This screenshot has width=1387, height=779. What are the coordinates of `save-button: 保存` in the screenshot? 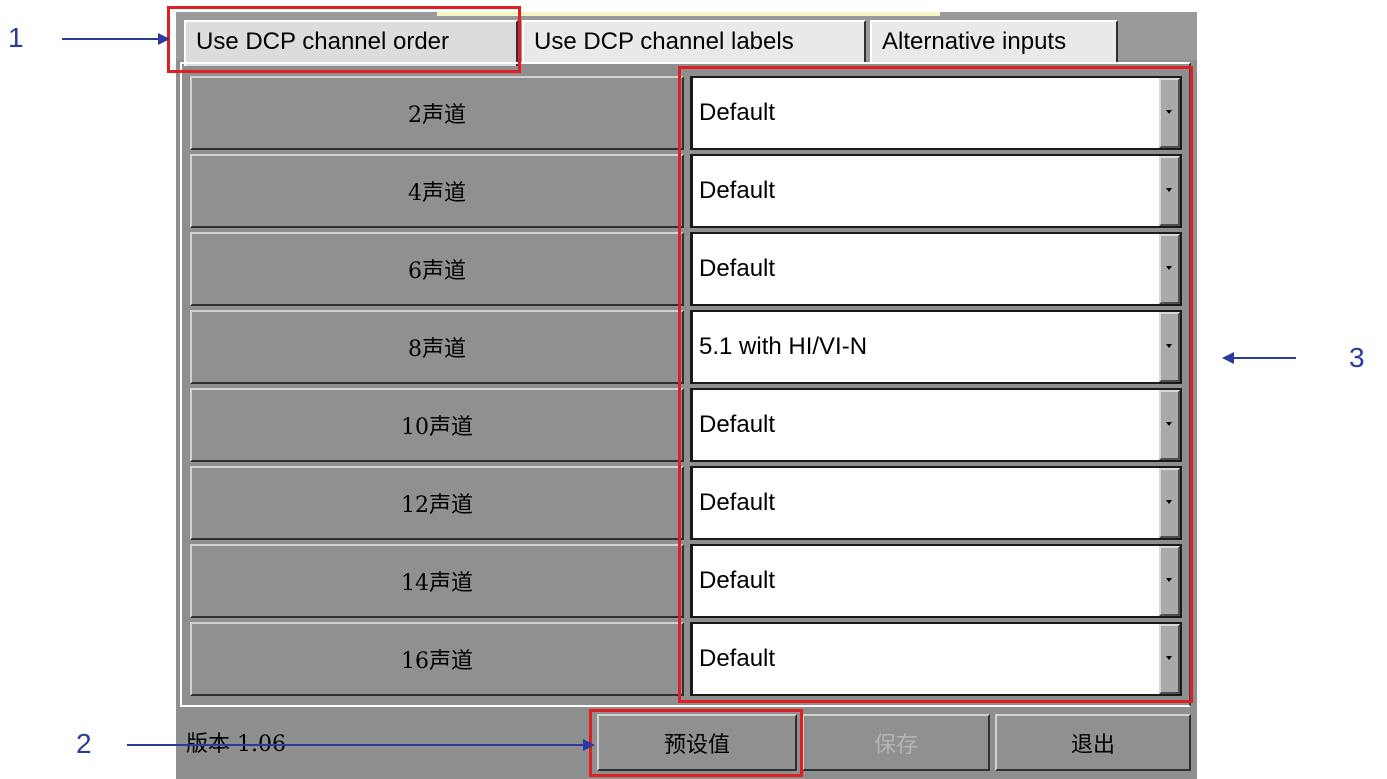 It's located at (896, 742).